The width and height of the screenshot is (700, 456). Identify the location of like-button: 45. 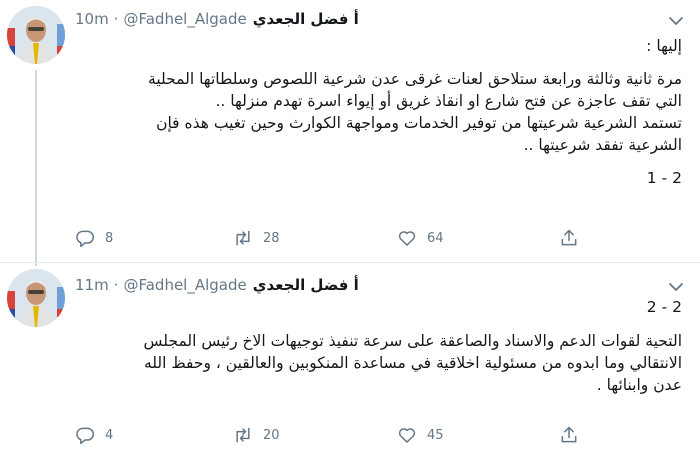
(420, 435).